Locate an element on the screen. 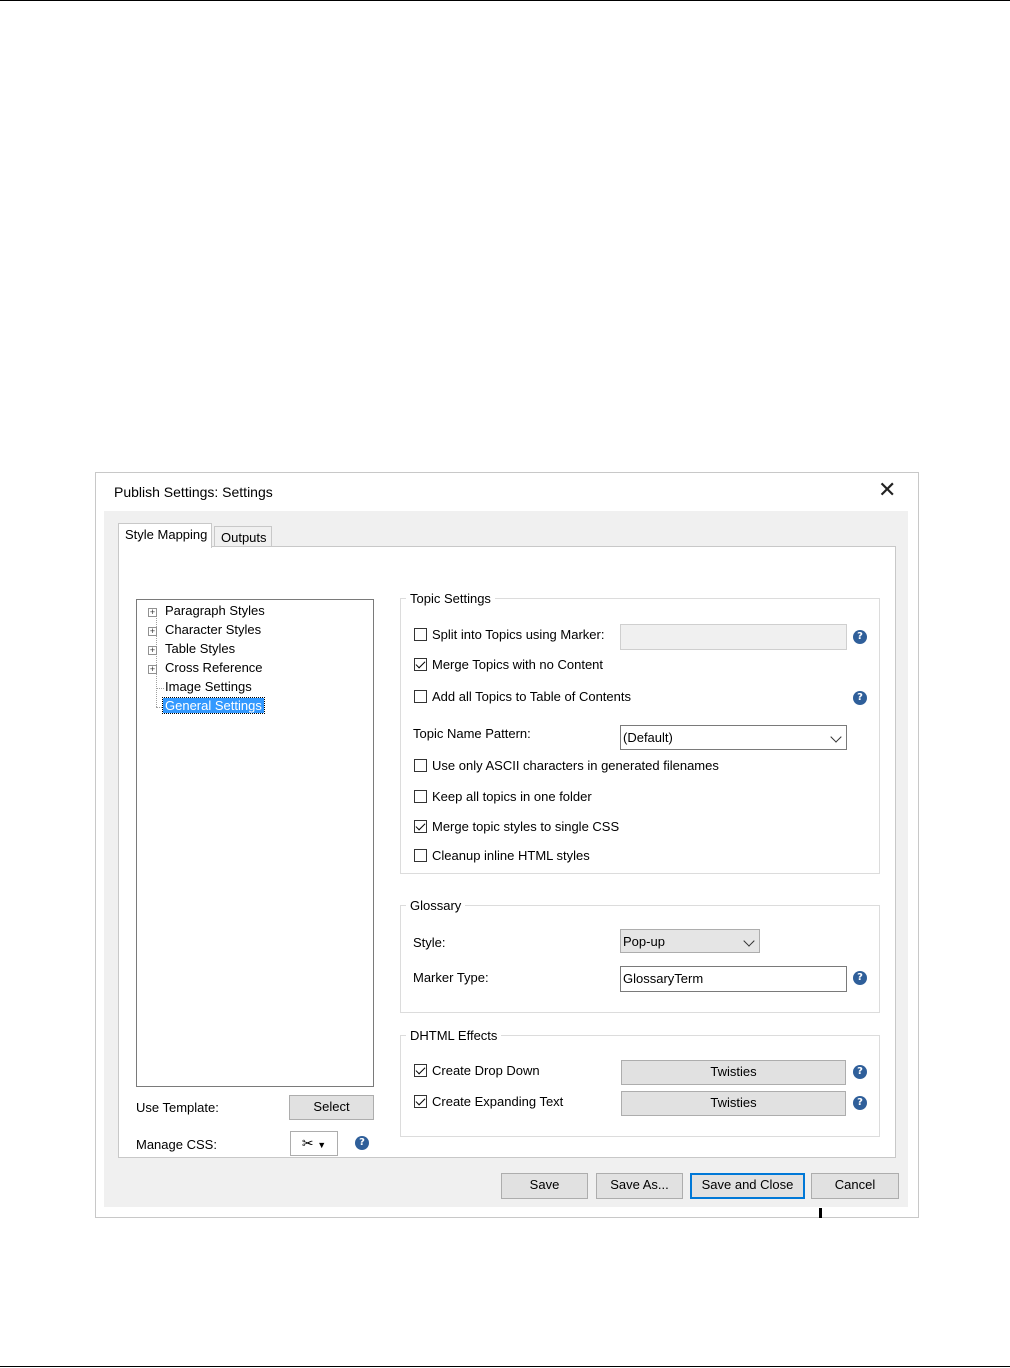 The image size is (1010, 1368). marker-type-label: Marker Type: is located at coordinates (451, 977).